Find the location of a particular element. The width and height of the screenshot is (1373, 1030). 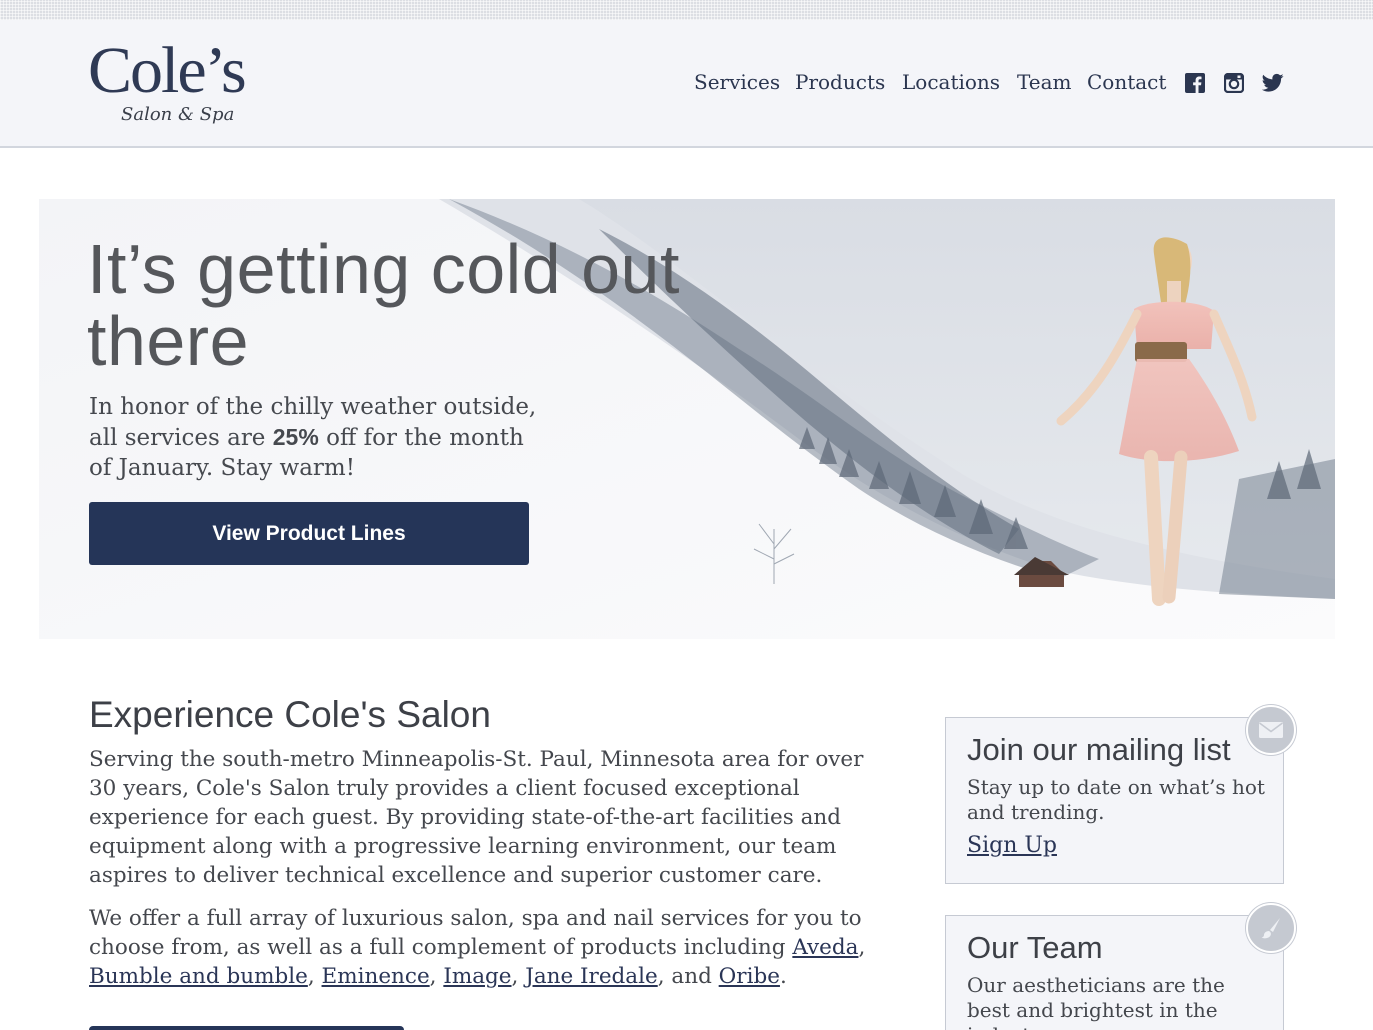

logo-wordmark: Cole’s is located at coordinates (167, 70).